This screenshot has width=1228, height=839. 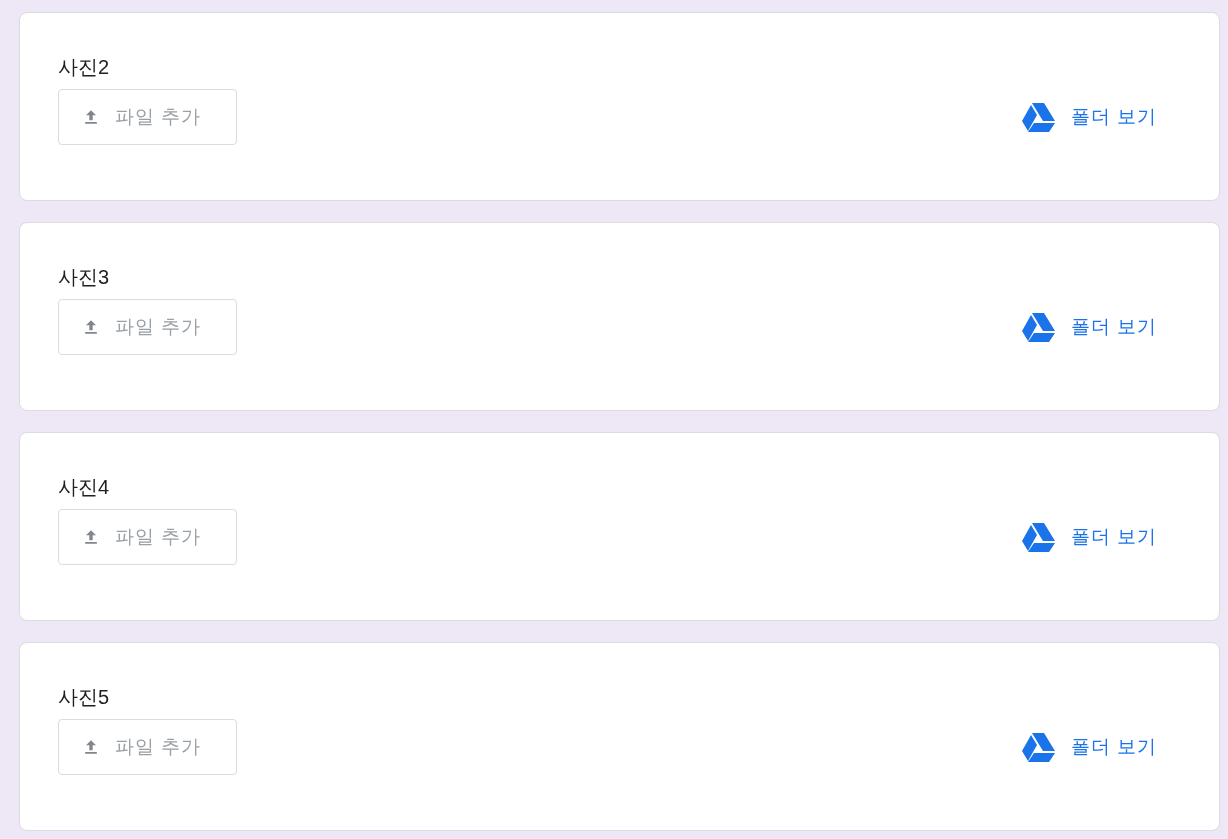 What do you see at coordinates (84, 697) in the screenshot?
I see `question-title: 사진5` at bounding box center [84, 697].